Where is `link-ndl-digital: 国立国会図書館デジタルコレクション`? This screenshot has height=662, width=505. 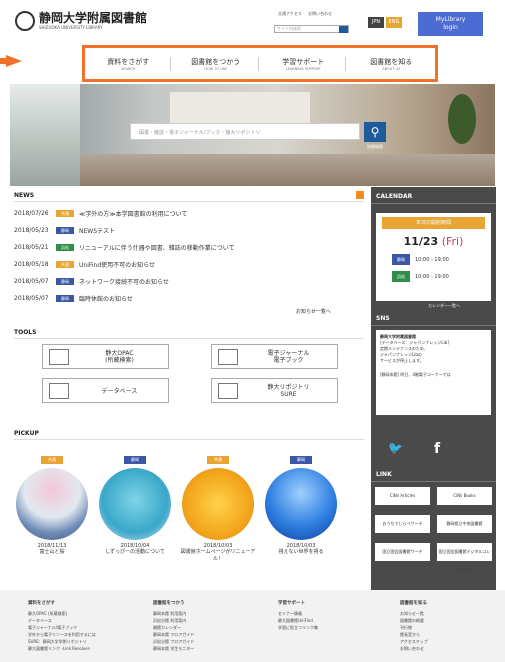 link-ndl-digital: 国立国会図書館デジタルコレクション is located at coordinates (464, 557).